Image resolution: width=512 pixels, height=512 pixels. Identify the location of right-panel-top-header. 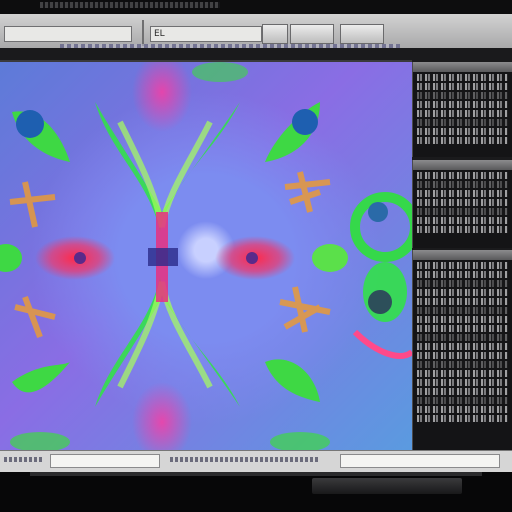
(462, 67).